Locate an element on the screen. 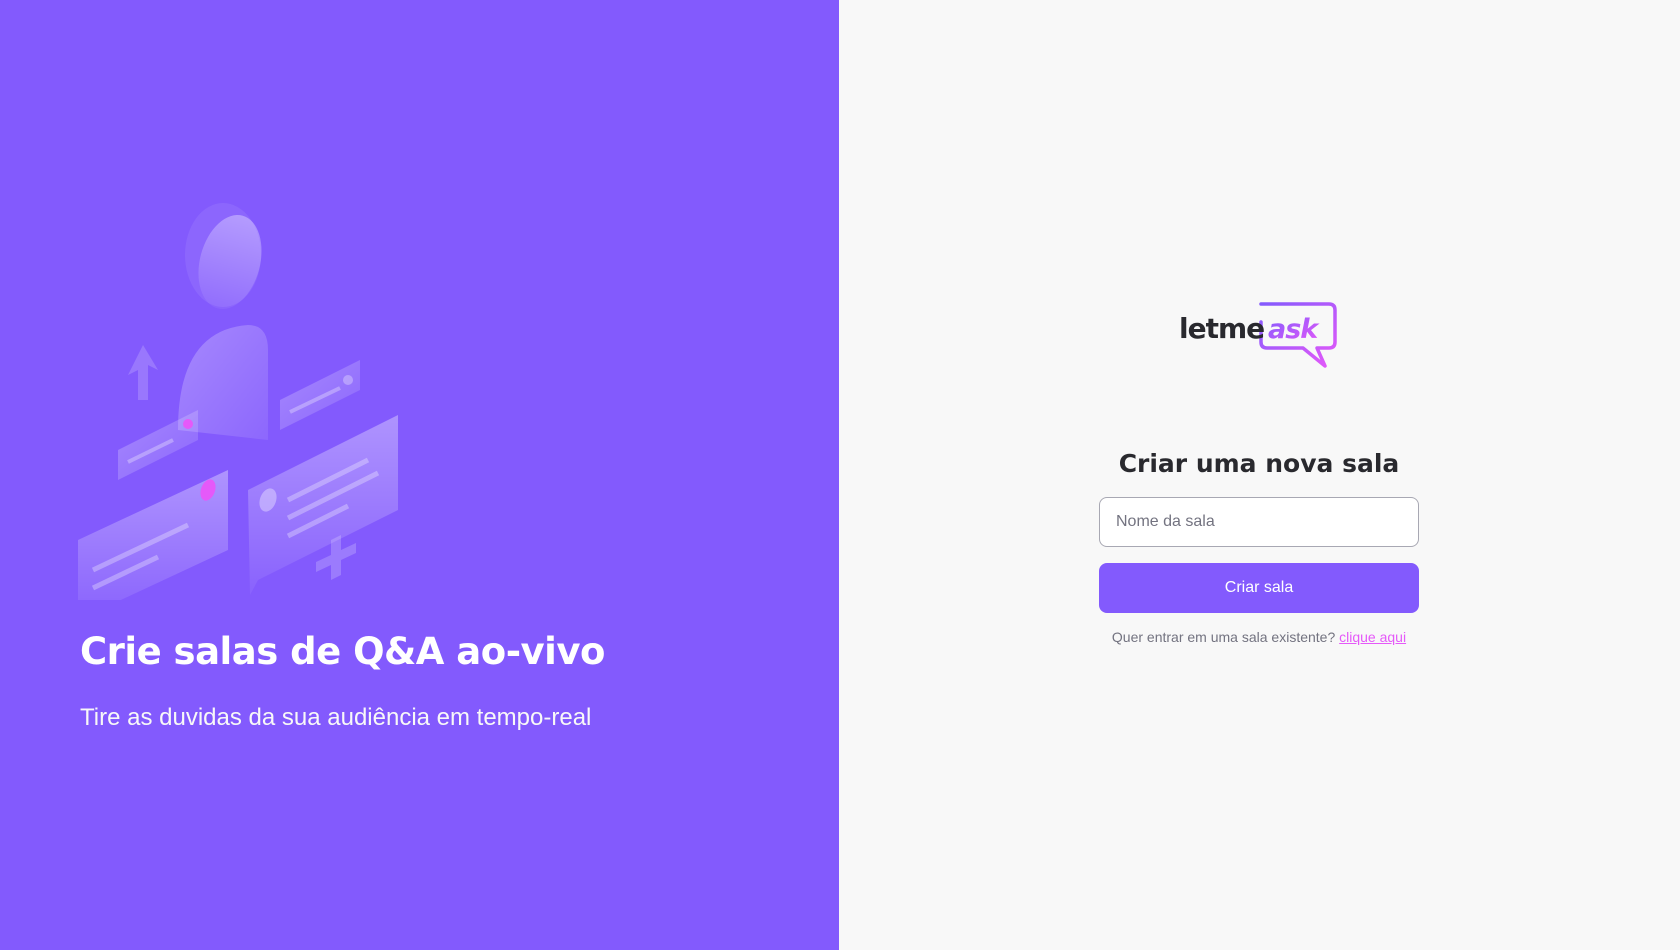  letmeask-logo: letme ask is located at coordinates (1258, 335).